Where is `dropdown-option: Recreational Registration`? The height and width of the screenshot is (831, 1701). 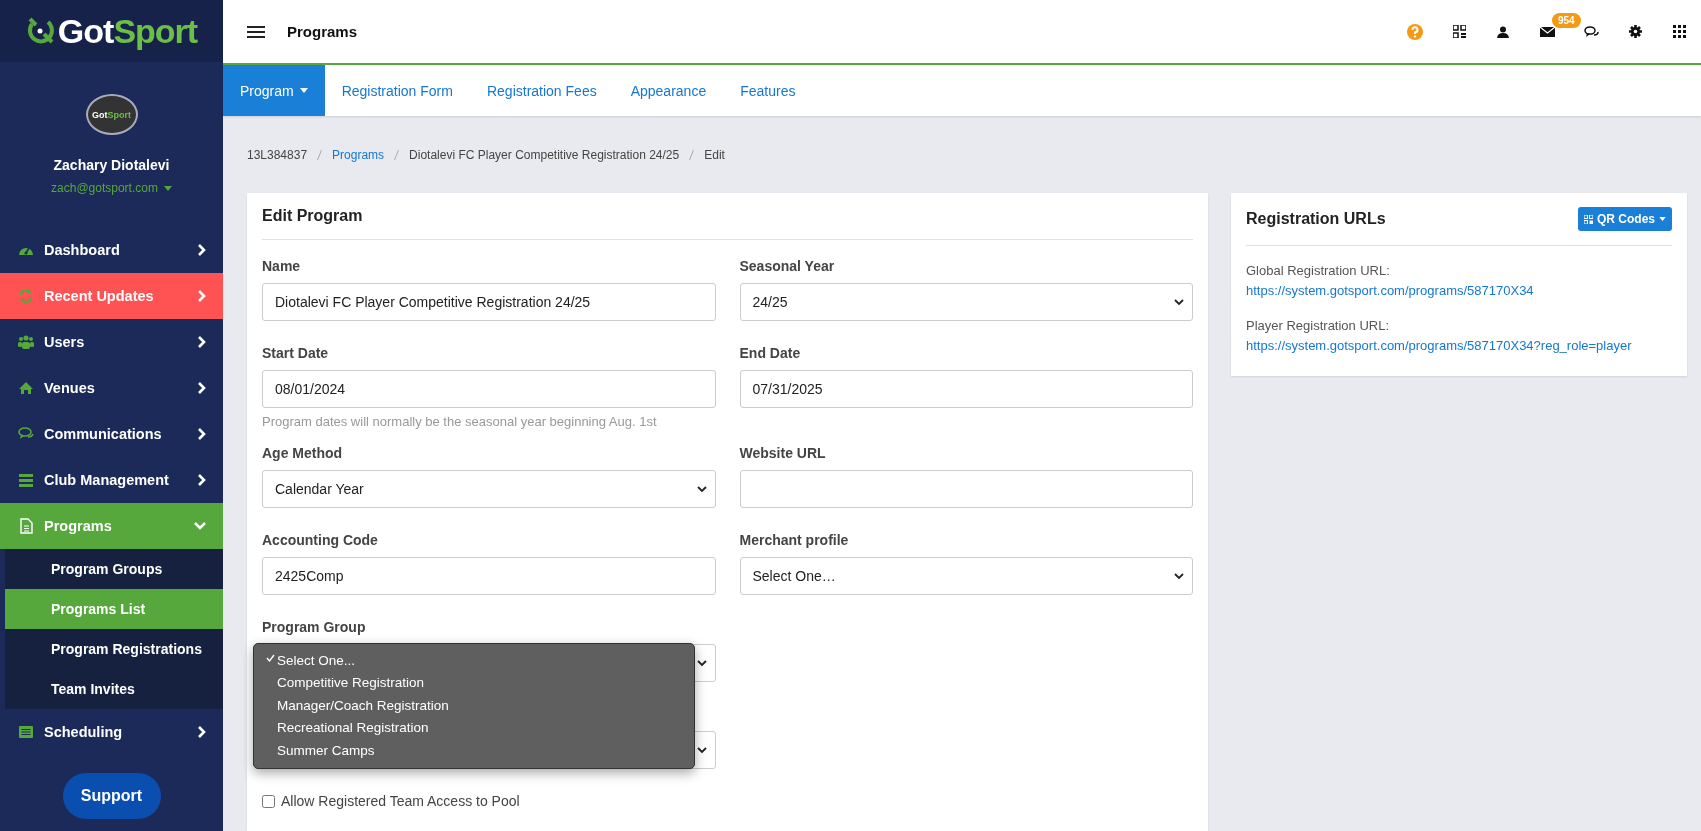 dropdown-option: Recreational Registration is located at coordinates (474, 727).